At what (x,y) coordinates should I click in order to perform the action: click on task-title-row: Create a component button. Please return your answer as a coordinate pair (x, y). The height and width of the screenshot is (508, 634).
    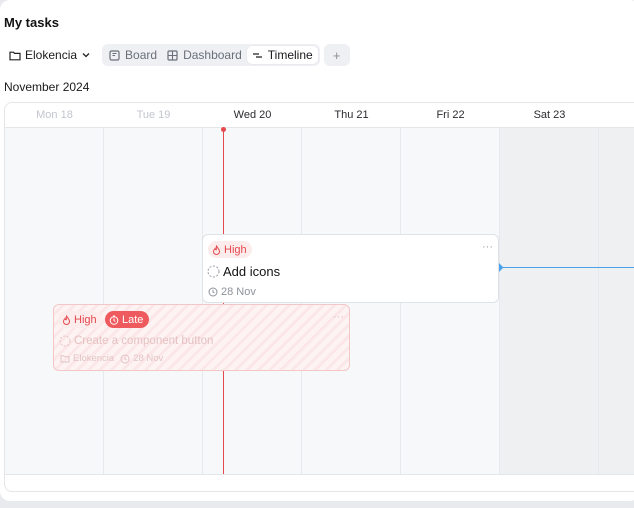
    Looking at the image, I should click on (136, 341).